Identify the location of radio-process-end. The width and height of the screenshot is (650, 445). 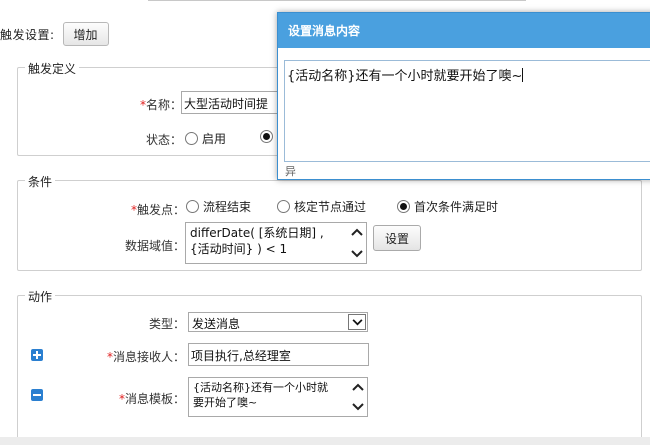
(192, 206).